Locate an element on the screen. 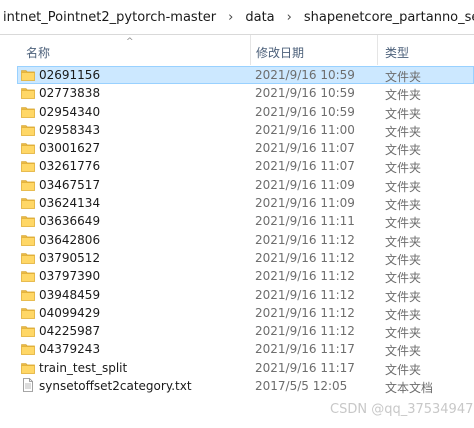 Image resolution: width=474 pixels, height=428 pixels. column-header-type: 类型 is located at coordinates (397, 52).